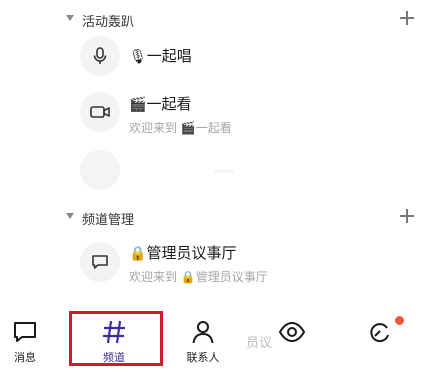 The image size is (425, 384). I want to click on message-icon, so click(25, 332).